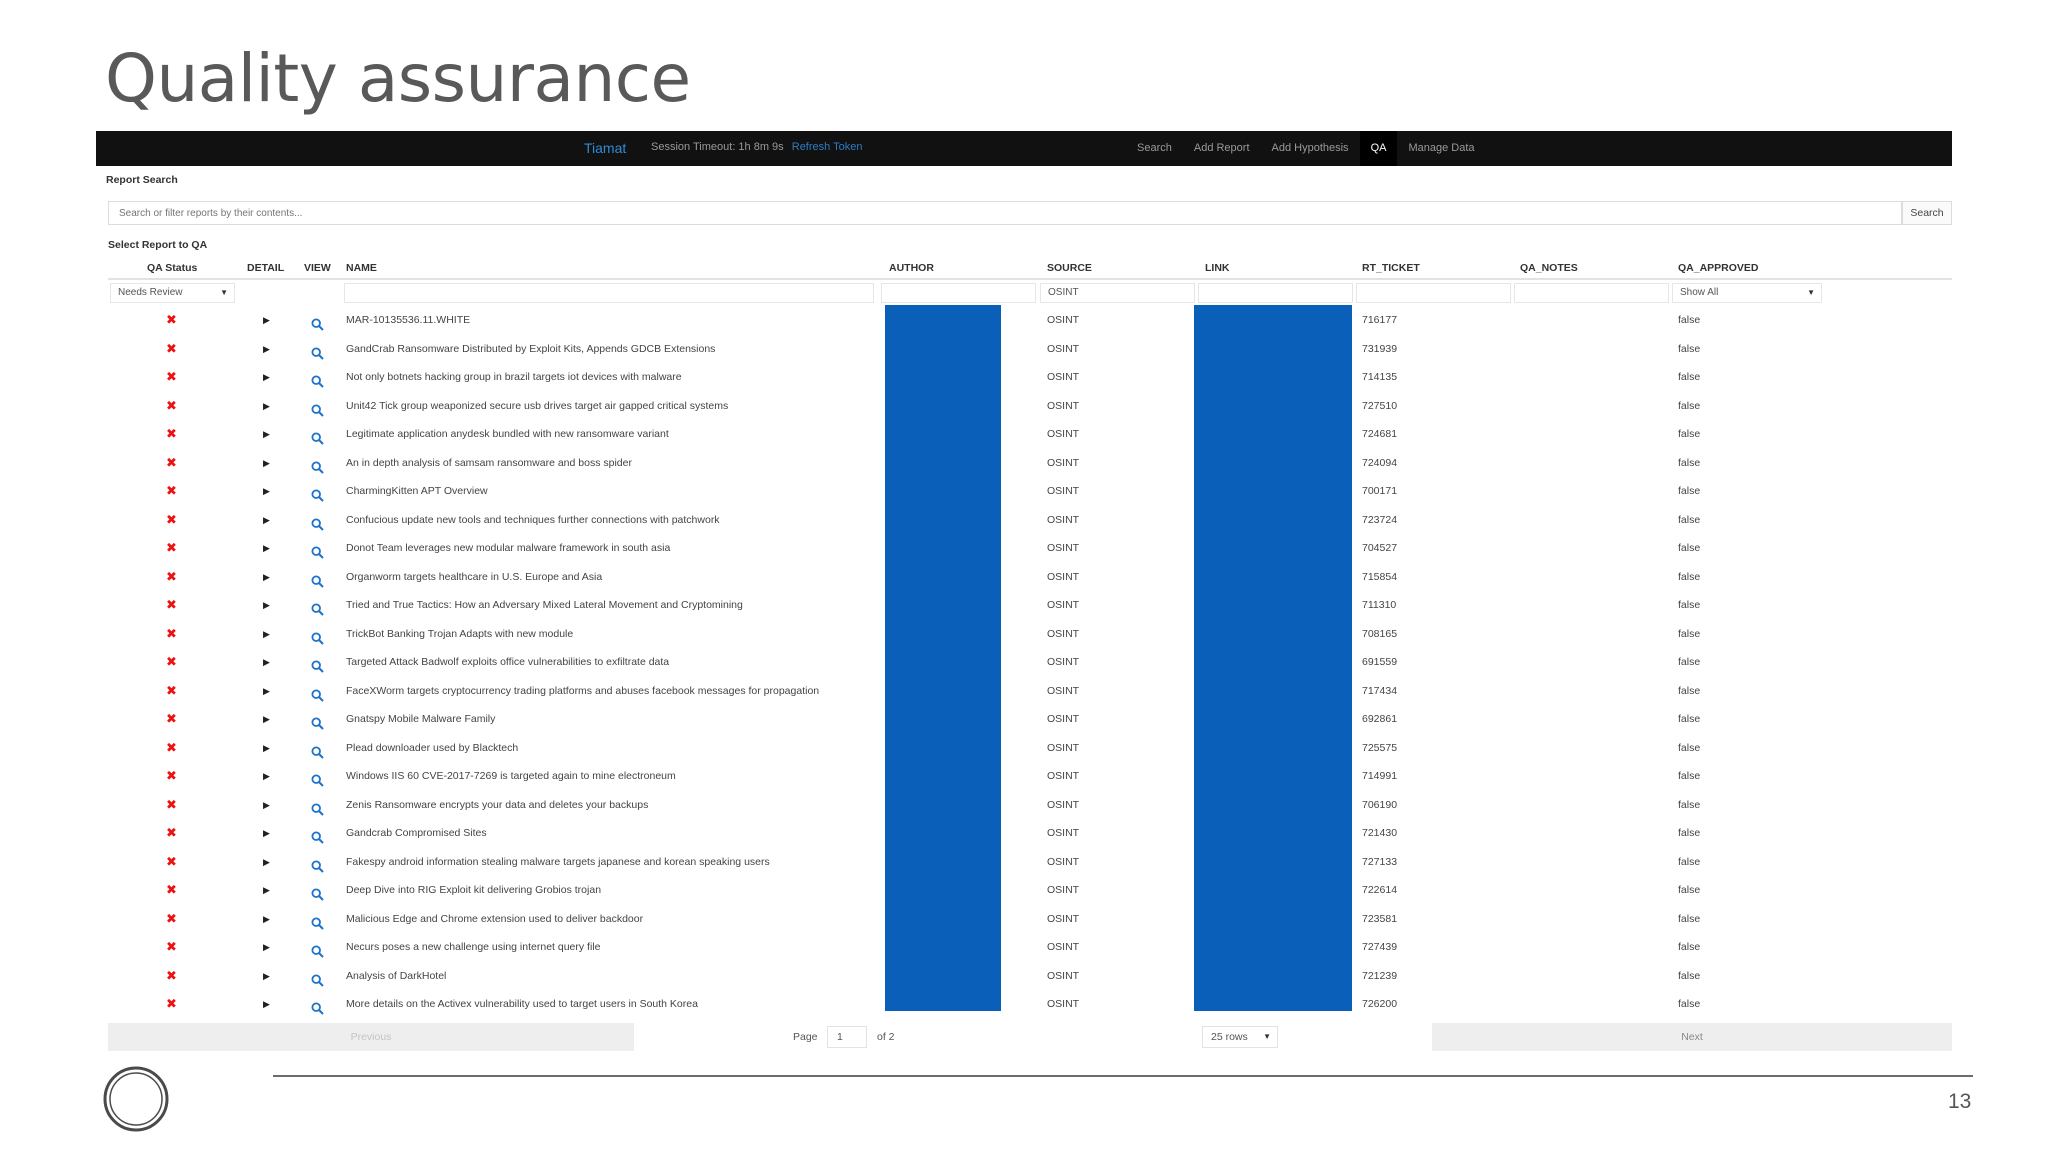  I want to click on report-name: Gandcrab Compromised Sites, so click(611, 833).